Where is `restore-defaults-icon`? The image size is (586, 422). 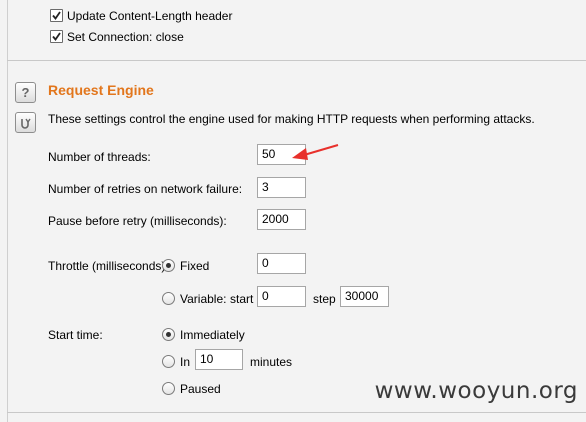 restore-defaults-icon is located at coordinates (25, 122).